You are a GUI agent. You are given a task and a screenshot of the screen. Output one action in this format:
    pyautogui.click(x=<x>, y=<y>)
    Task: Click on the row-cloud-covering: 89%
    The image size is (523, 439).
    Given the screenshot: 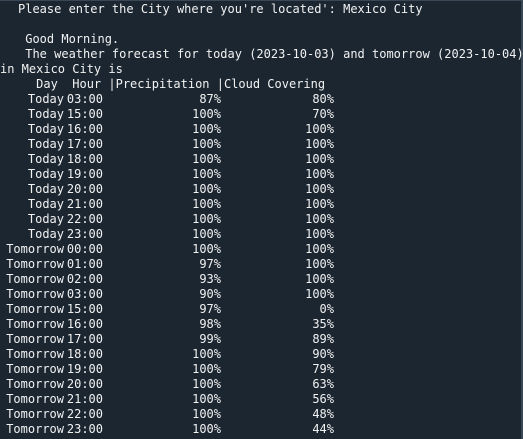 What is the action you would take?
    pyautogui.click(x=323, y=339)
    